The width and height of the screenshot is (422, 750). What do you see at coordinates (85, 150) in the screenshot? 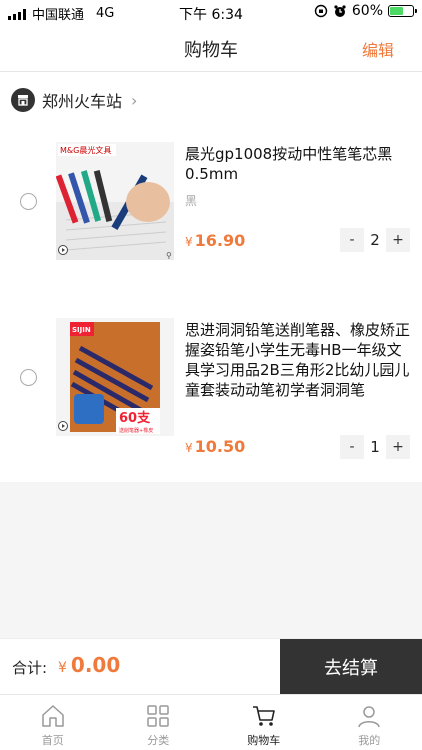
I see `thumb-brand-text: M&G晨光文具` at bounding box center [85, 150].